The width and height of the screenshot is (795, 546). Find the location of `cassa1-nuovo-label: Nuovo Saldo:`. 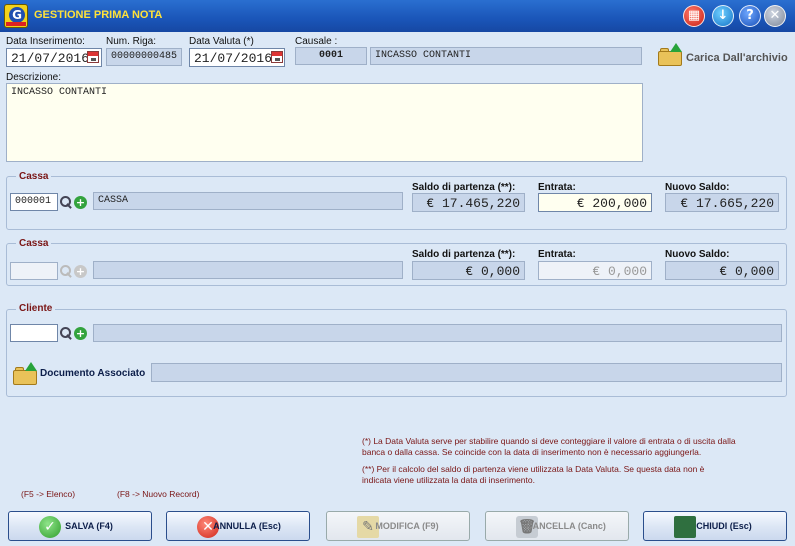

cassa1-nuovo-label: Nuovo Saldo: is located at coordinates (697, 187).